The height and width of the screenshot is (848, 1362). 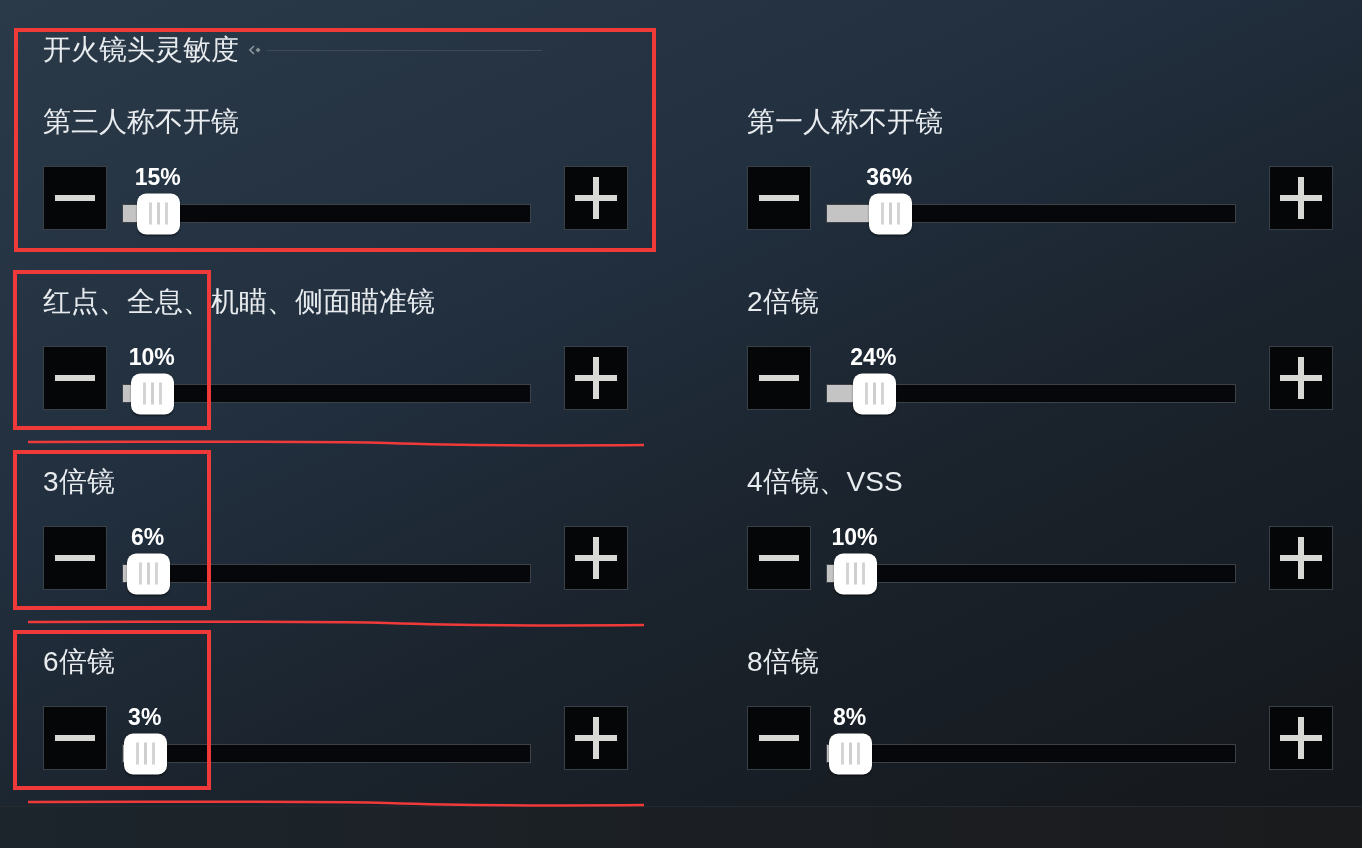 I want to click on slider-label: 4倍镜、VSS, so click(x=825, y=482).